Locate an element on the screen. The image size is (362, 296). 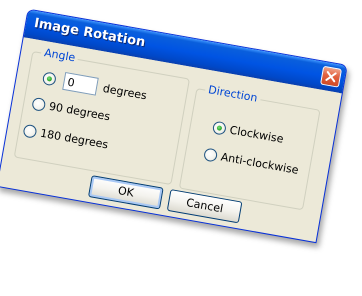
degrees-suffix-label: degrees is located at coordinates (125, 91).